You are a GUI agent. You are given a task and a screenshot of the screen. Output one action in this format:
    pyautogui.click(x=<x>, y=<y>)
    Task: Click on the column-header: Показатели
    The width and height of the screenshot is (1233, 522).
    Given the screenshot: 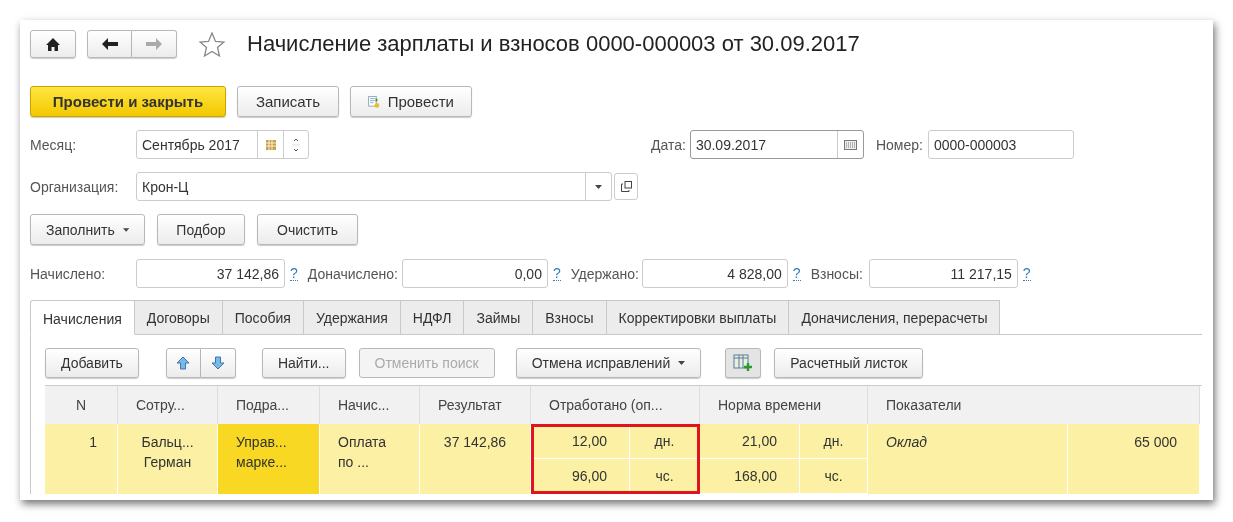 What is the action you would take?
    pyautogui.click(x=1034, y=405)
    